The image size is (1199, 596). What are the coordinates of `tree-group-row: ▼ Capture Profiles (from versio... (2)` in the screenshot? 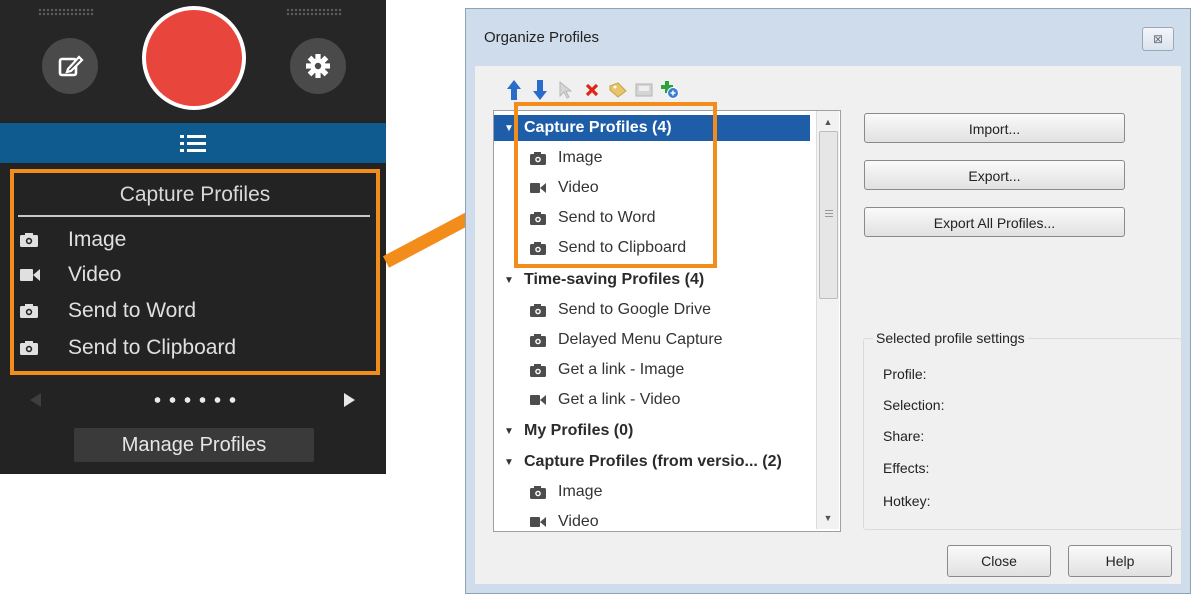 It's located at (652, 462).